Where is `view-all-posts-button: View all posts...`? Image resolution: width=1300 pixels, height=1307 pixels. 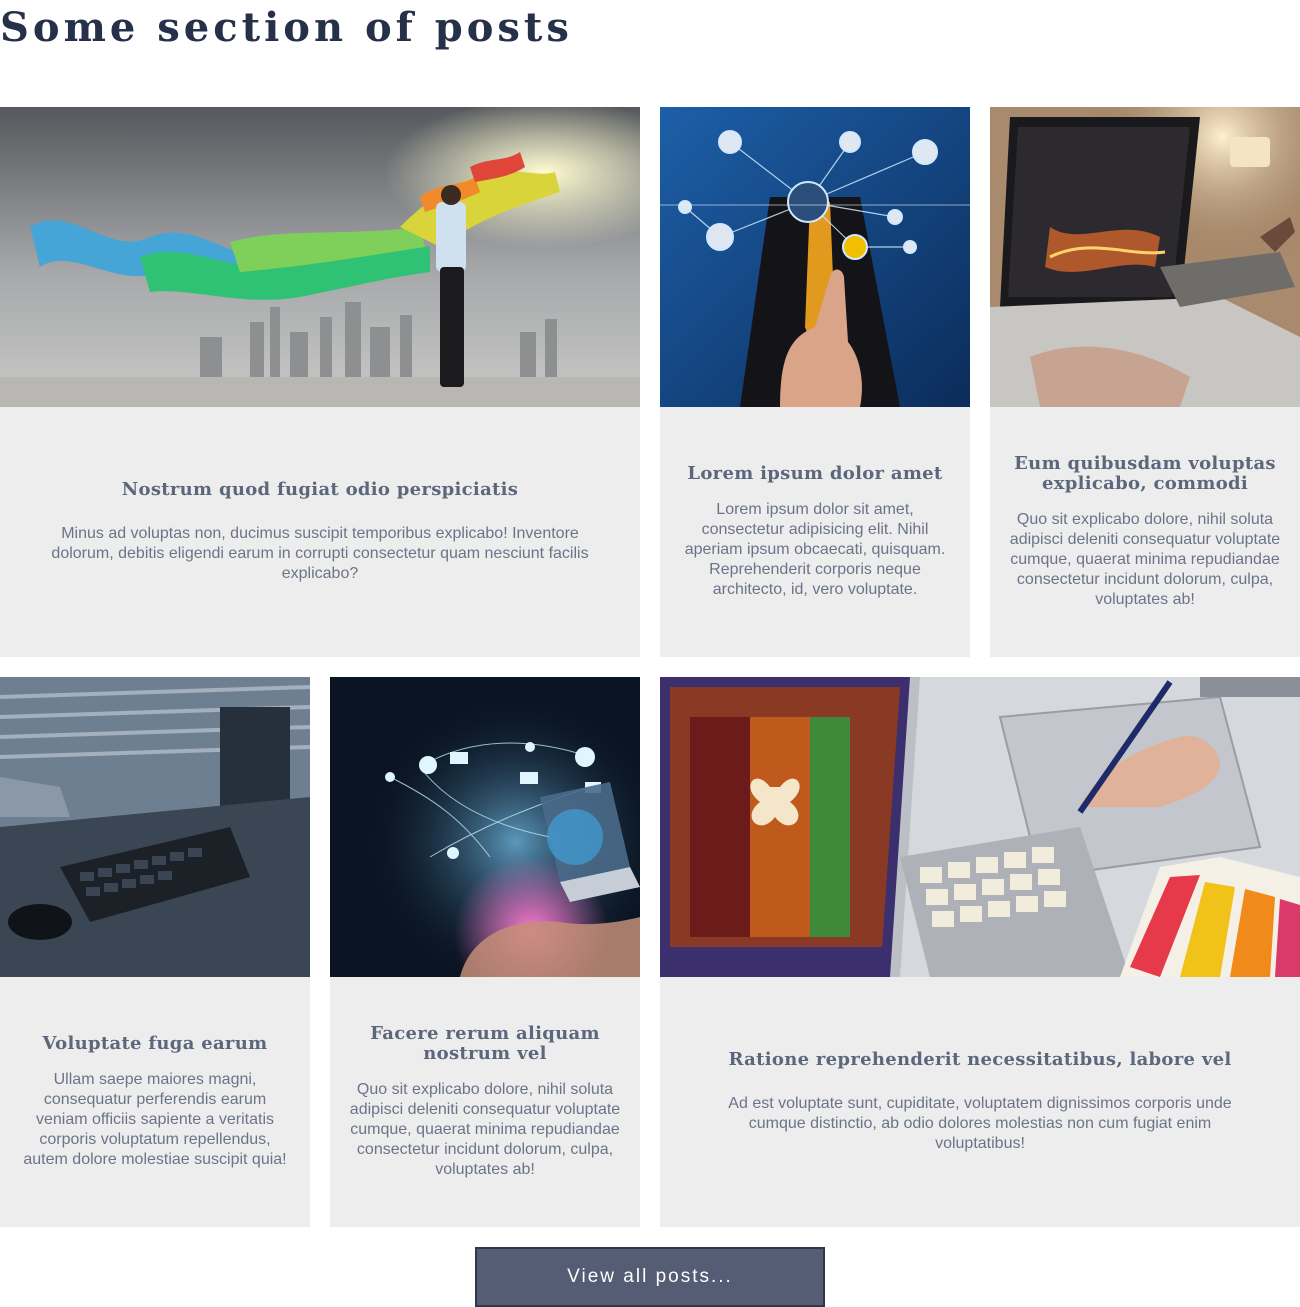
view-all-posts-button: View all posts... is located at coordinates (650, 1277).